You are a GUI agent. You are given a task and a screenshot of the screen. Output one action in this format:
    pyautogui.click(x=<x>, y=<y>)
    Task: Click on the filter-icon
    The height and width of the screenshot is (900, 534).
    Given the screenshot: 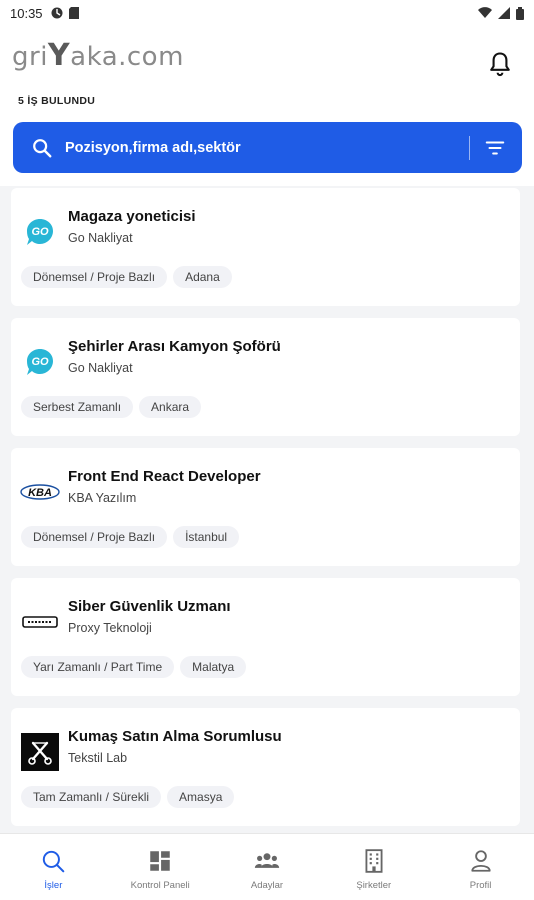 What is the action you would take?
    pyautogui.click(x=495, y=148)
    